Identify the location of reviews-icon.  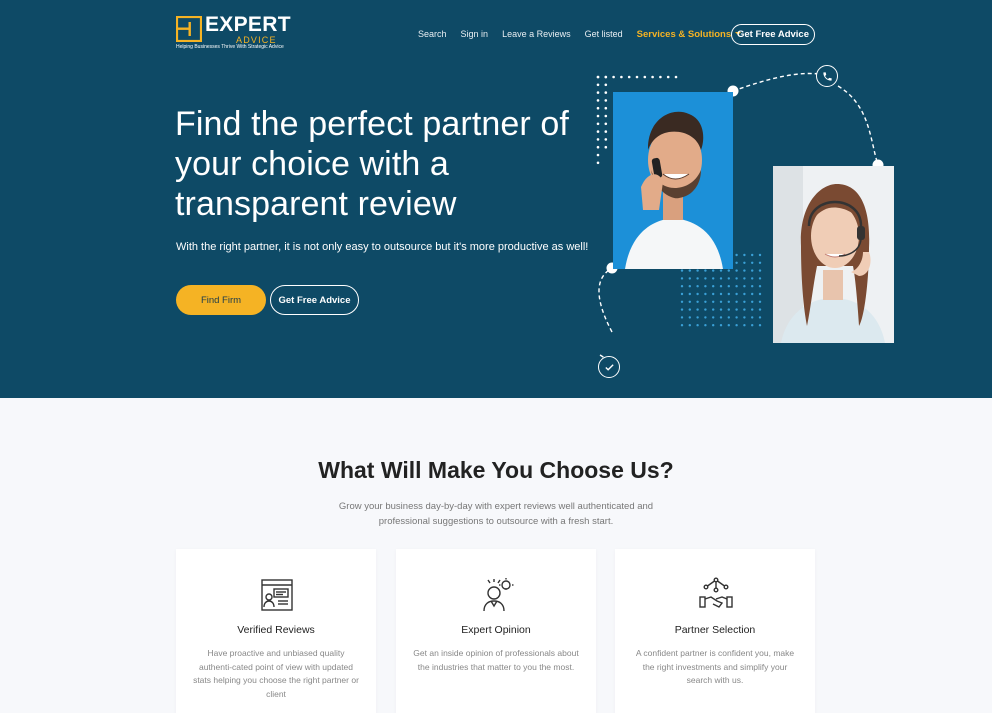
(277, 595).